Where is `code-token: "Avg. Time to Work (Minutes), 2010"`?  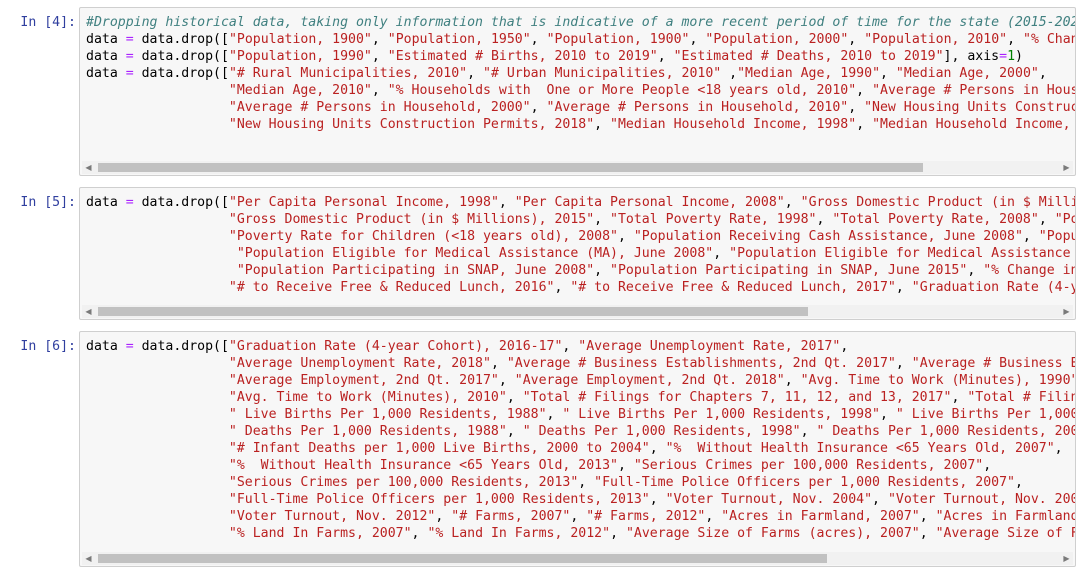 code-token: "Avg. Time to Work (Minutes), 2010" is located at coordinates (367, 397).